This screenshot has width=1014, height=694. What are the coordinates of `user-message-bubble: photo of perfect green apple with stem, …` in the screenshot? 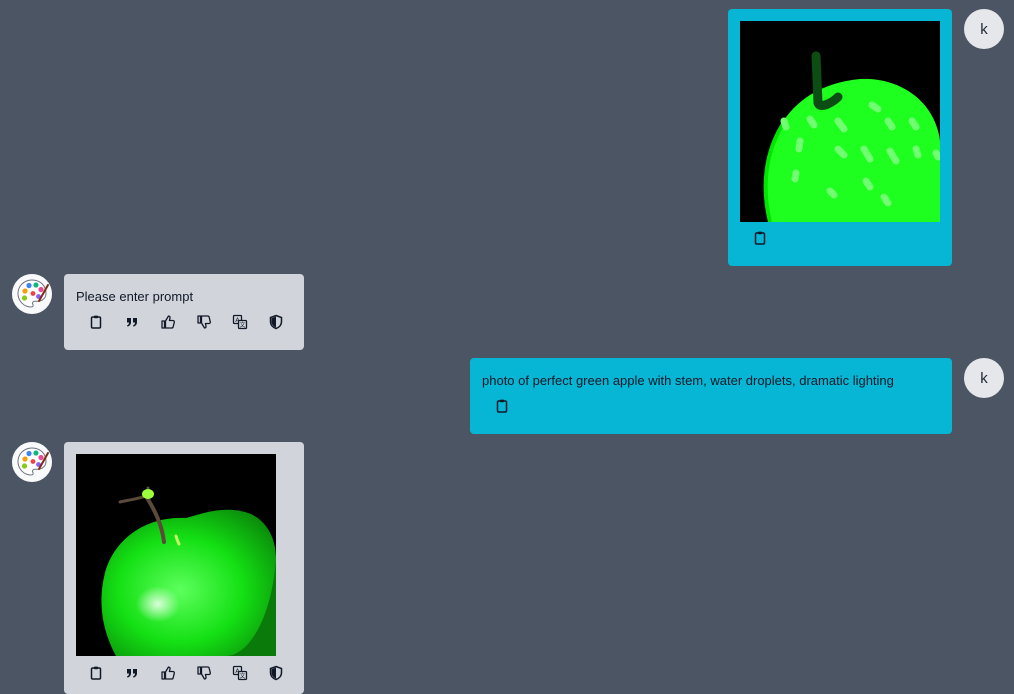 It's located at (711, 396).